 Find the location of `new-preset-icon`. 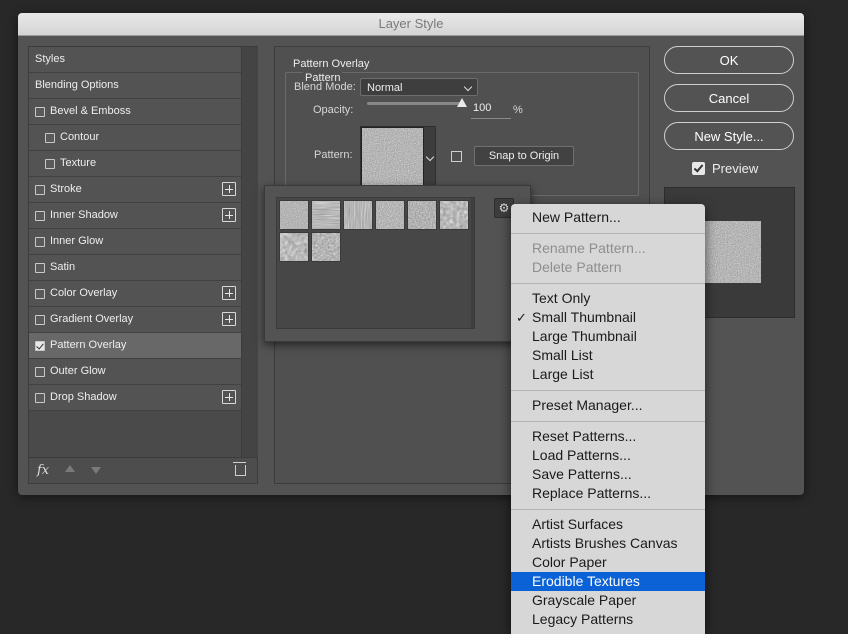

new-preset-icon is located at coordinates (456, 156).